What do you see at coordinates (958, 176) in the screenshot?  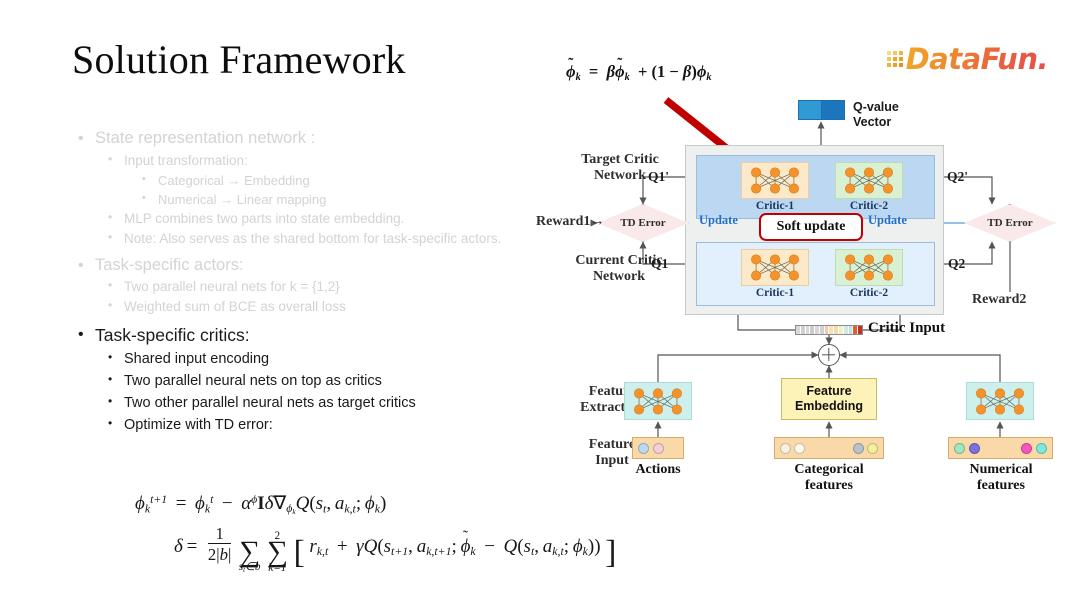 I see `q-target-2-label: Q2'` at bounding box center [958, 176].